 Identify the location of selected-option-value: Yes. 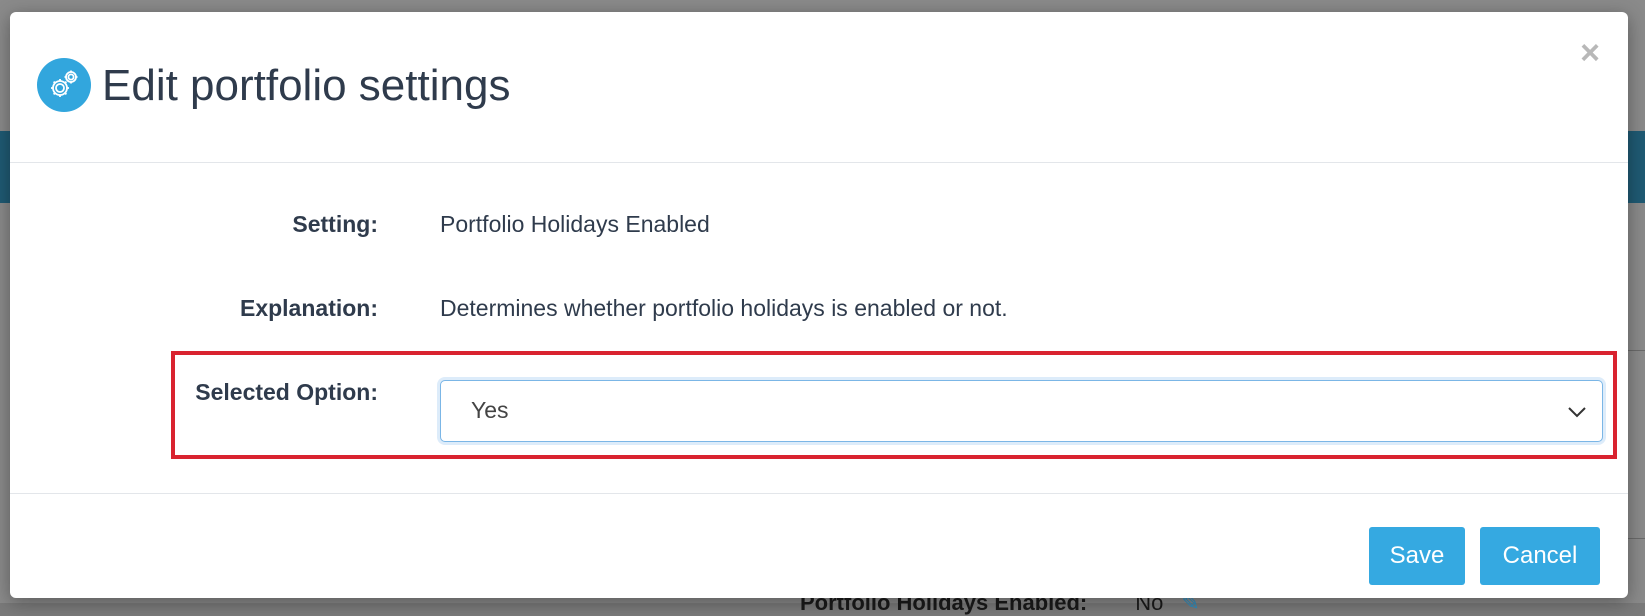
(490, 410).